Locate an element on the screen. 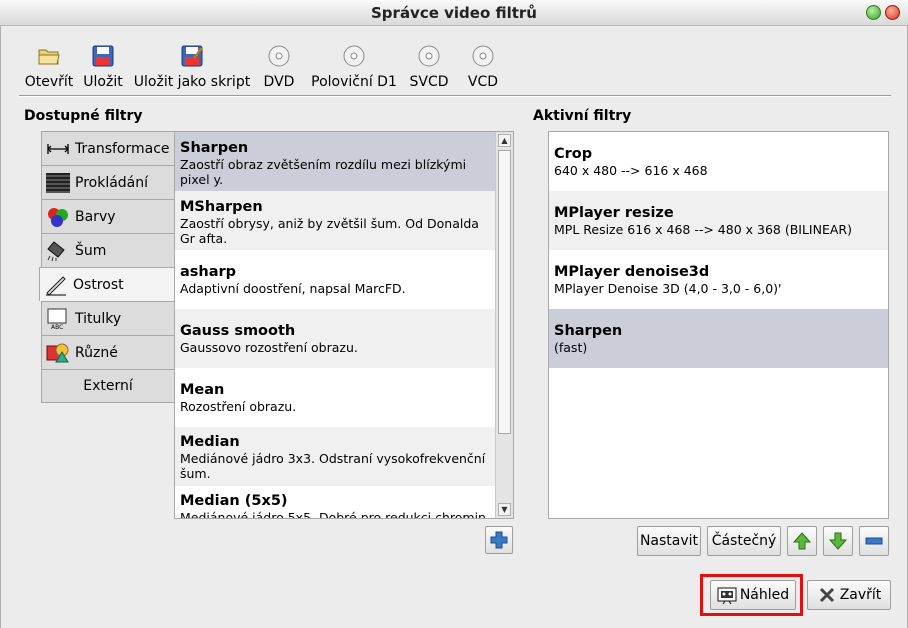 This screenshot has width=908, height=628. tab-external: Externí is located at coordinates (108, 386).